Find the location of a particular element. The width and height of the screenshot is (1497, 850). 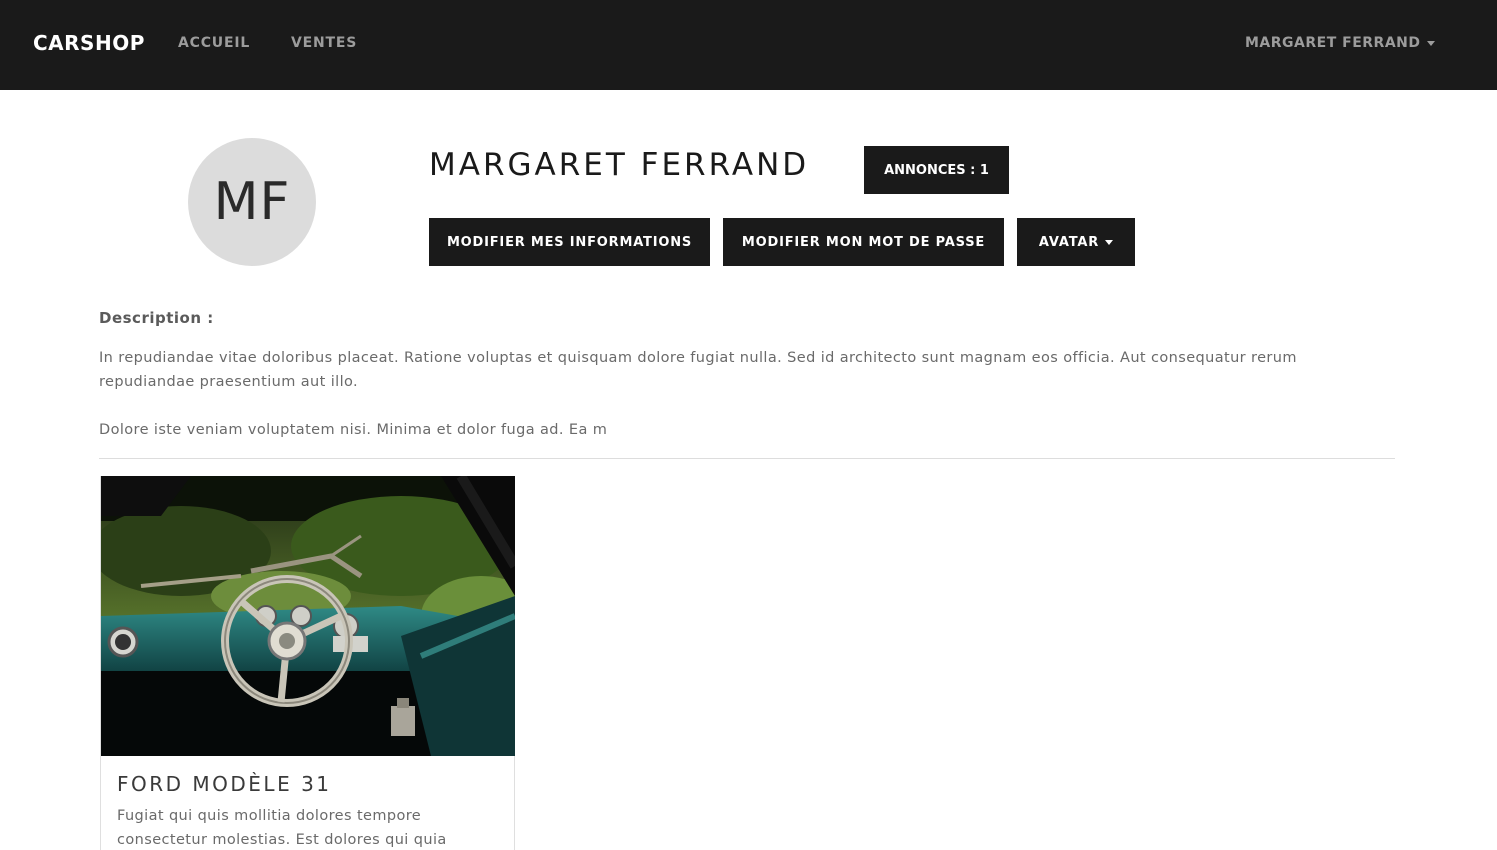

user-menu-dropdown: MARGARET FERRAND is located at coordinates (1340, 43).